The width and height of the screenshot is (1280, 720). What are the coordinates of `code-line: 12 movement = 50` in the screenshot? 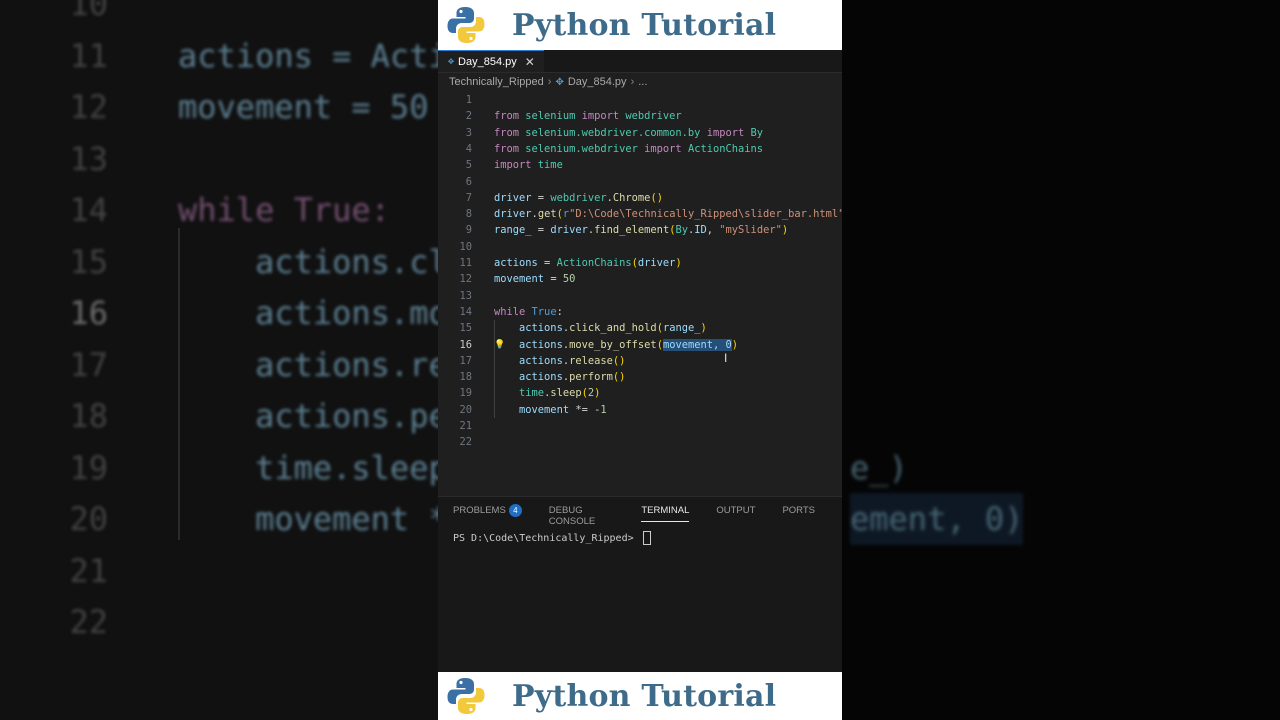 It's located at (640, 279).